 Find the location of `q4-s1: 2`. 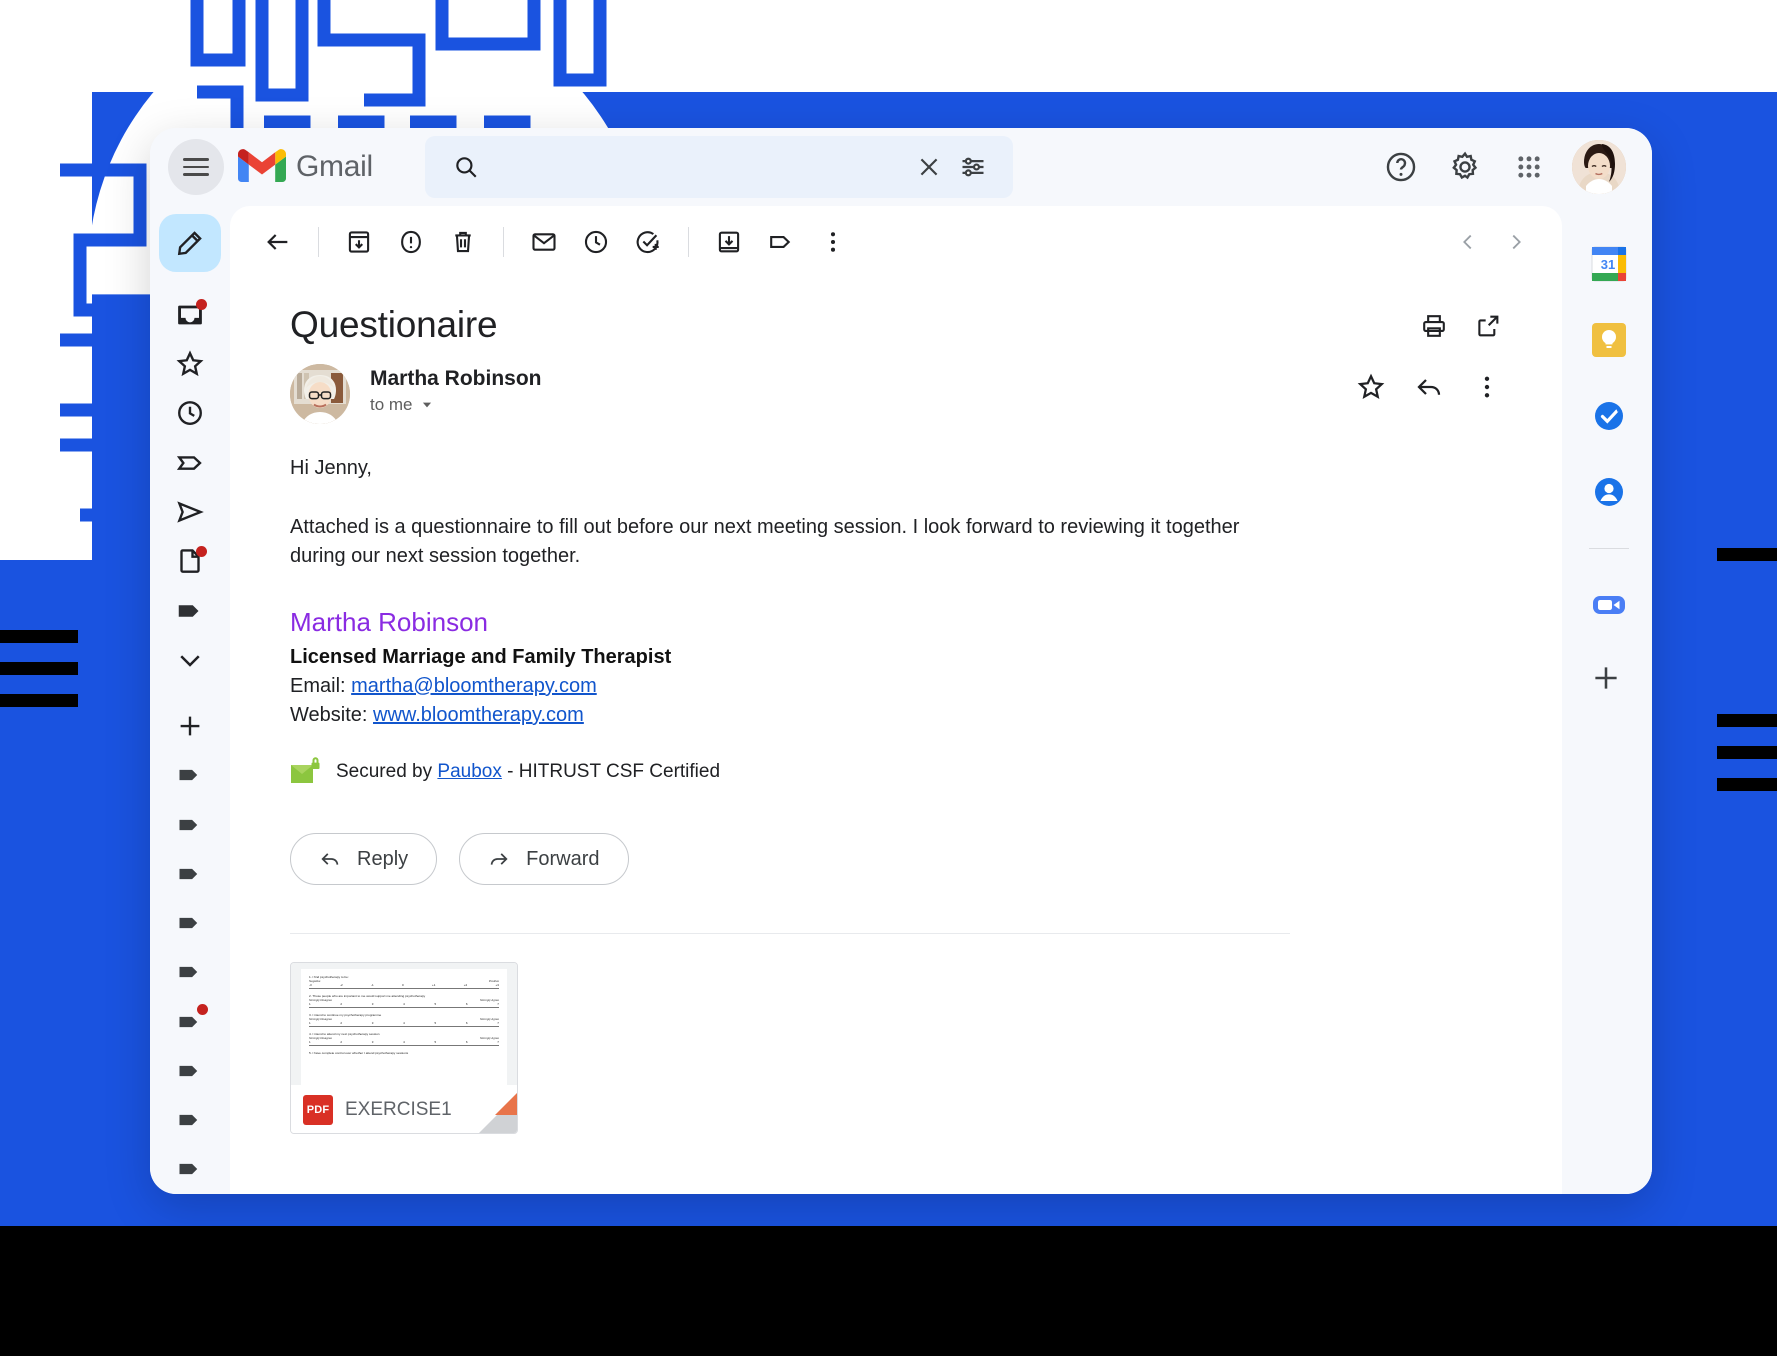

q4-s1: 2 is located at coordinates (341, 1042).